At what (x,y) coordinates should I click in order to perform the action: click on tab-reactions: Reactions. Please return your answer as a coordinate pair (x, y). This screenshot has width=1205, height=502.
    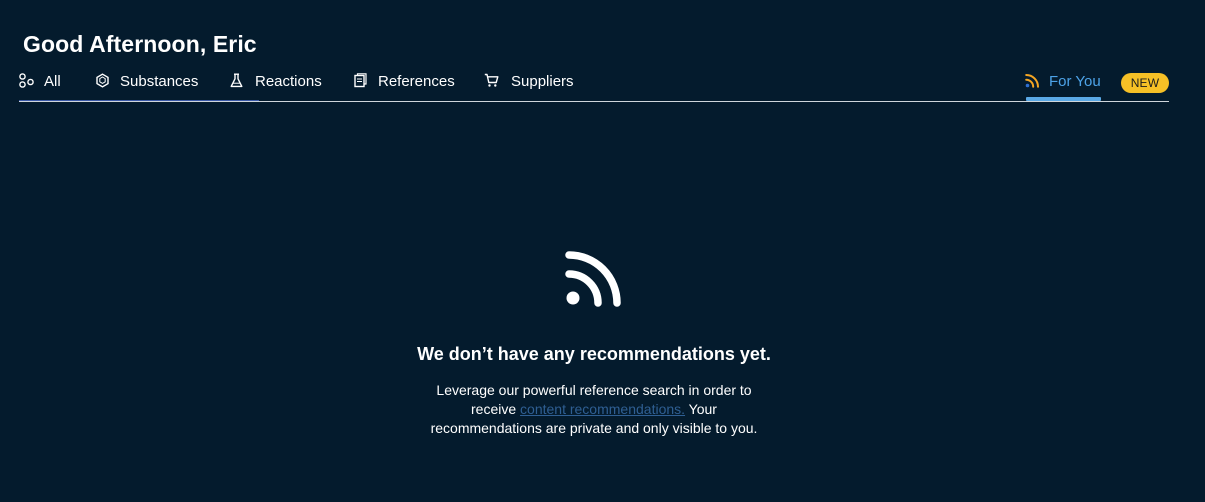
    Looking at the image, I should click on (275, 85).